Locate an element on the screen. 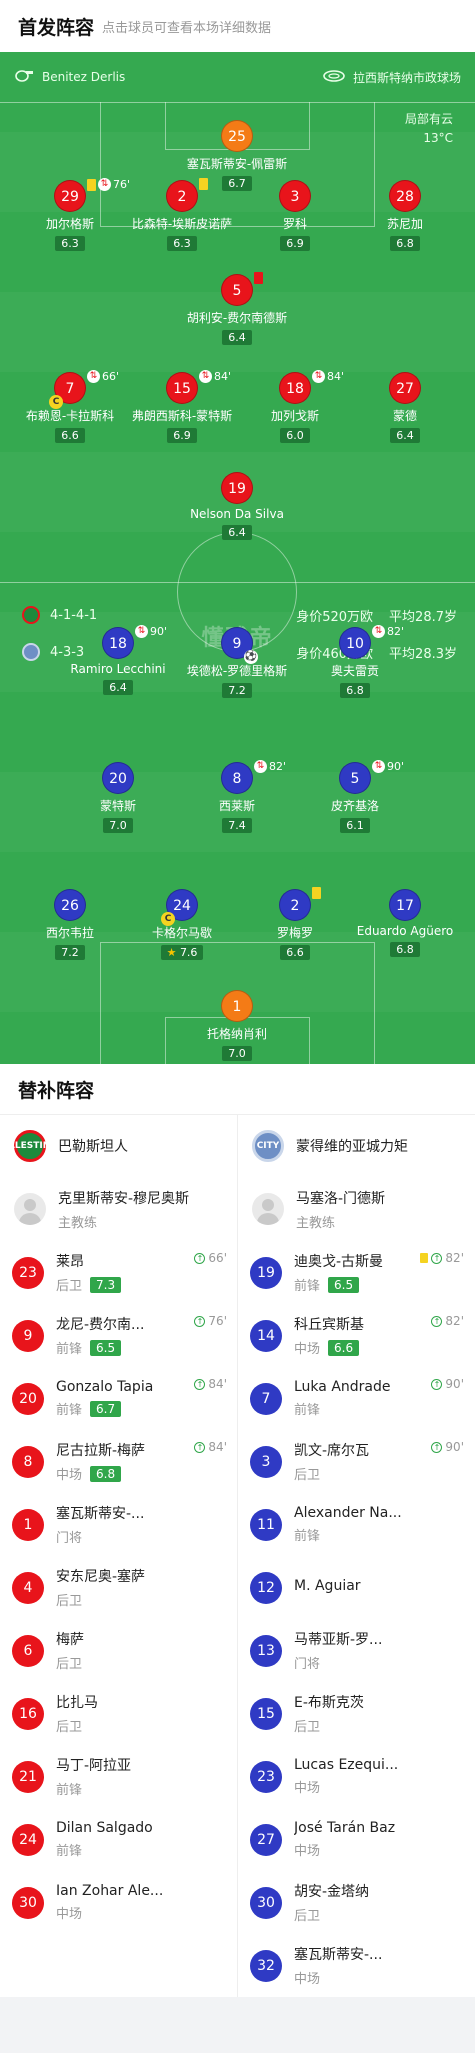 This screenshot has height=2053, width=475. away-player: 20 蒙特斯 7.0 is located at coordinates (118, 797).